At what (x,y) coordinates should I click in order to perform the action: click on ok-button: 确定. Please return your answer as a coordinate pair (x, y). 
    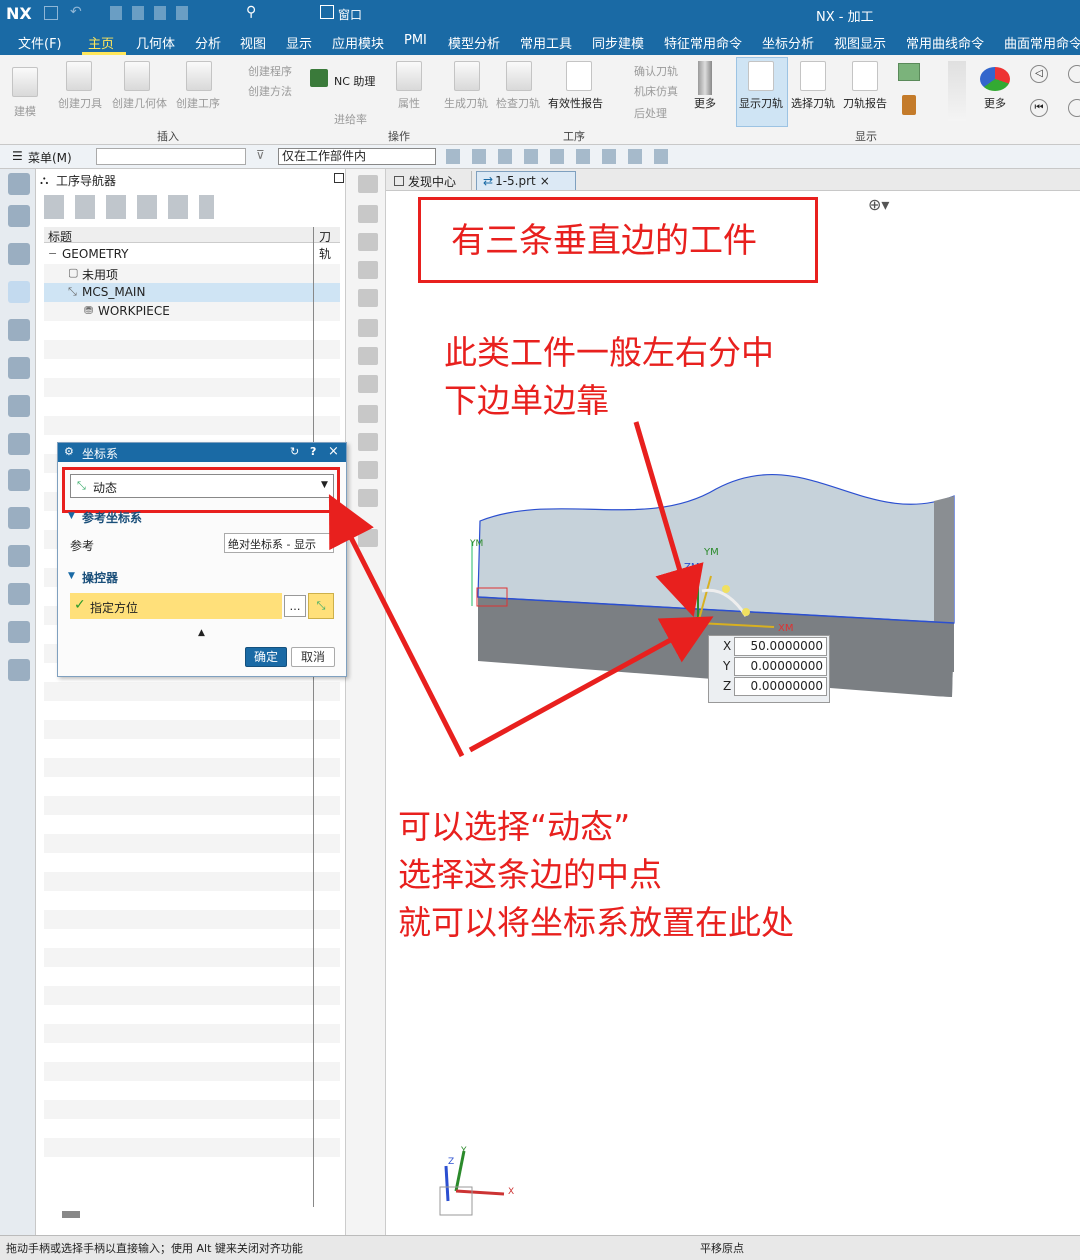
    Looking at the image, I should click on (266, 657).